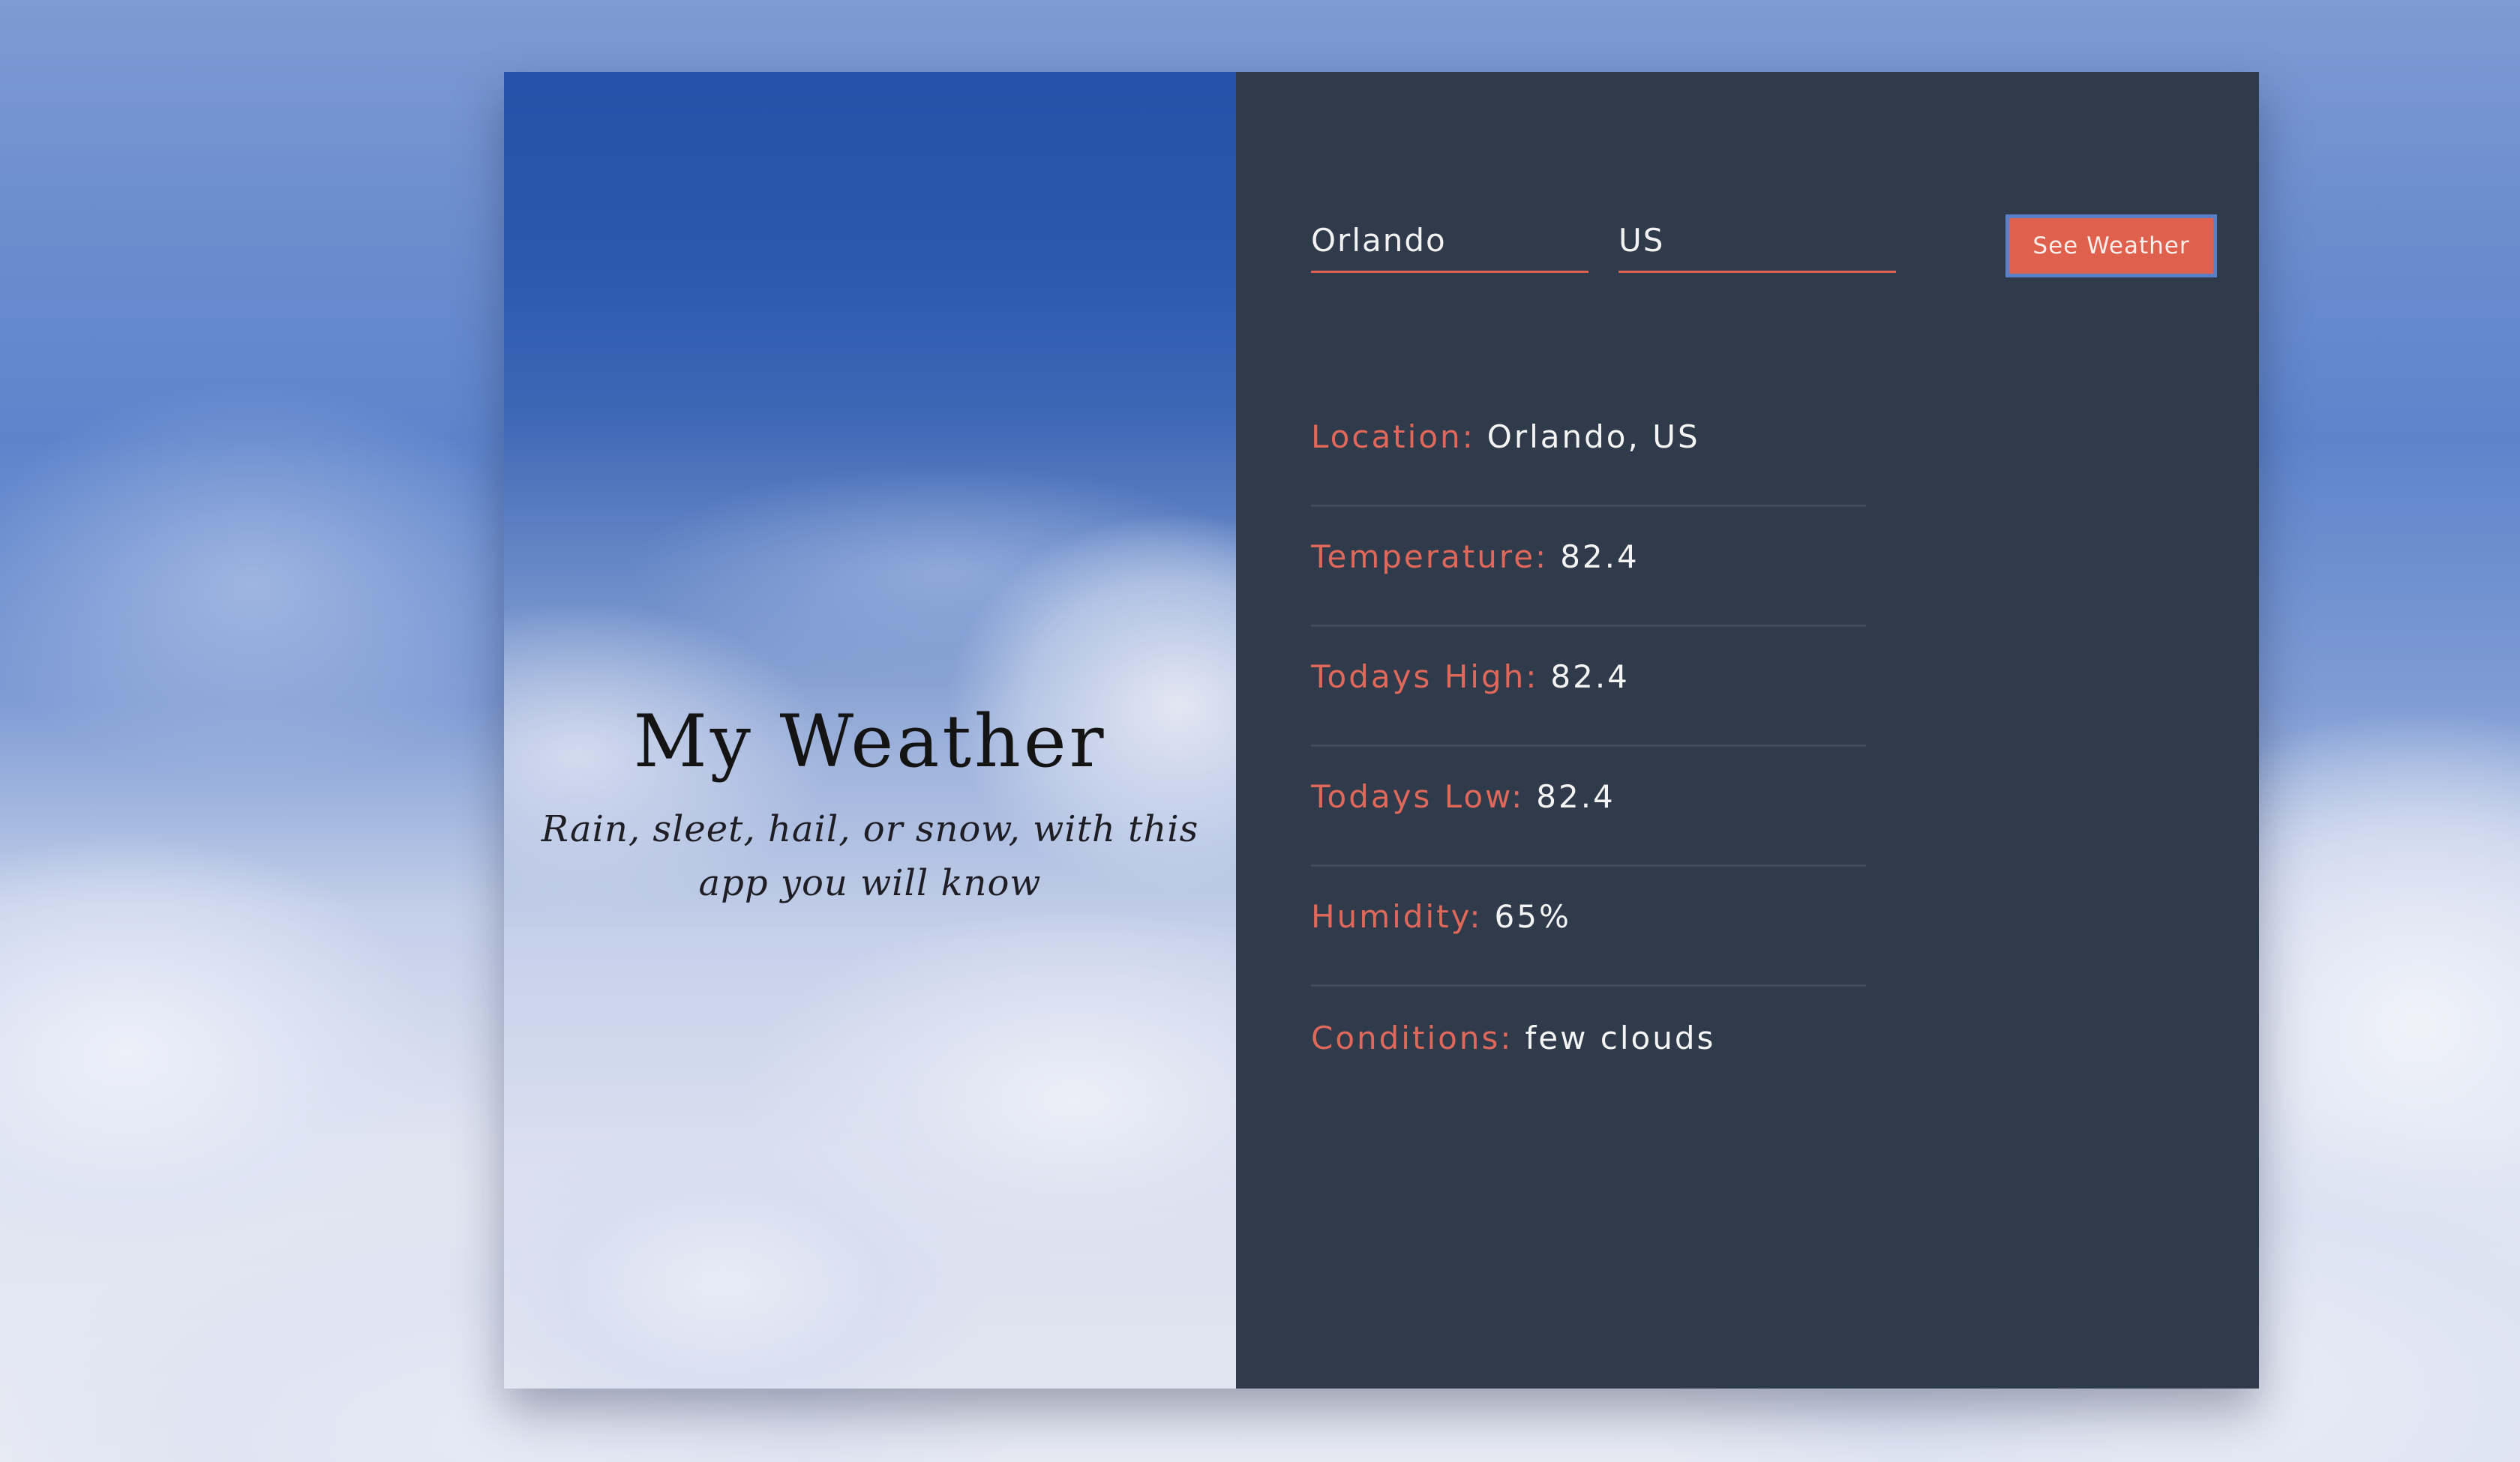 The width and height of the screenshot is (2520, 1462). Describe the element at coordinates (1590, 676) in the screenshot. I see `todays-high-value: 82.4` at that location.